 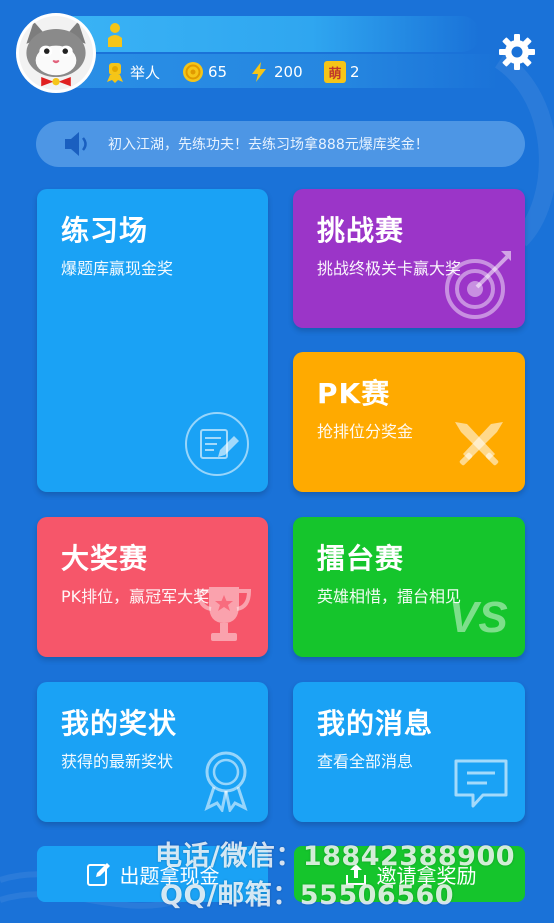 What do you see at coordinates (479, 444) in the screenshot?
I see `crossed-swords-icon` at bounding box center [479, 444].